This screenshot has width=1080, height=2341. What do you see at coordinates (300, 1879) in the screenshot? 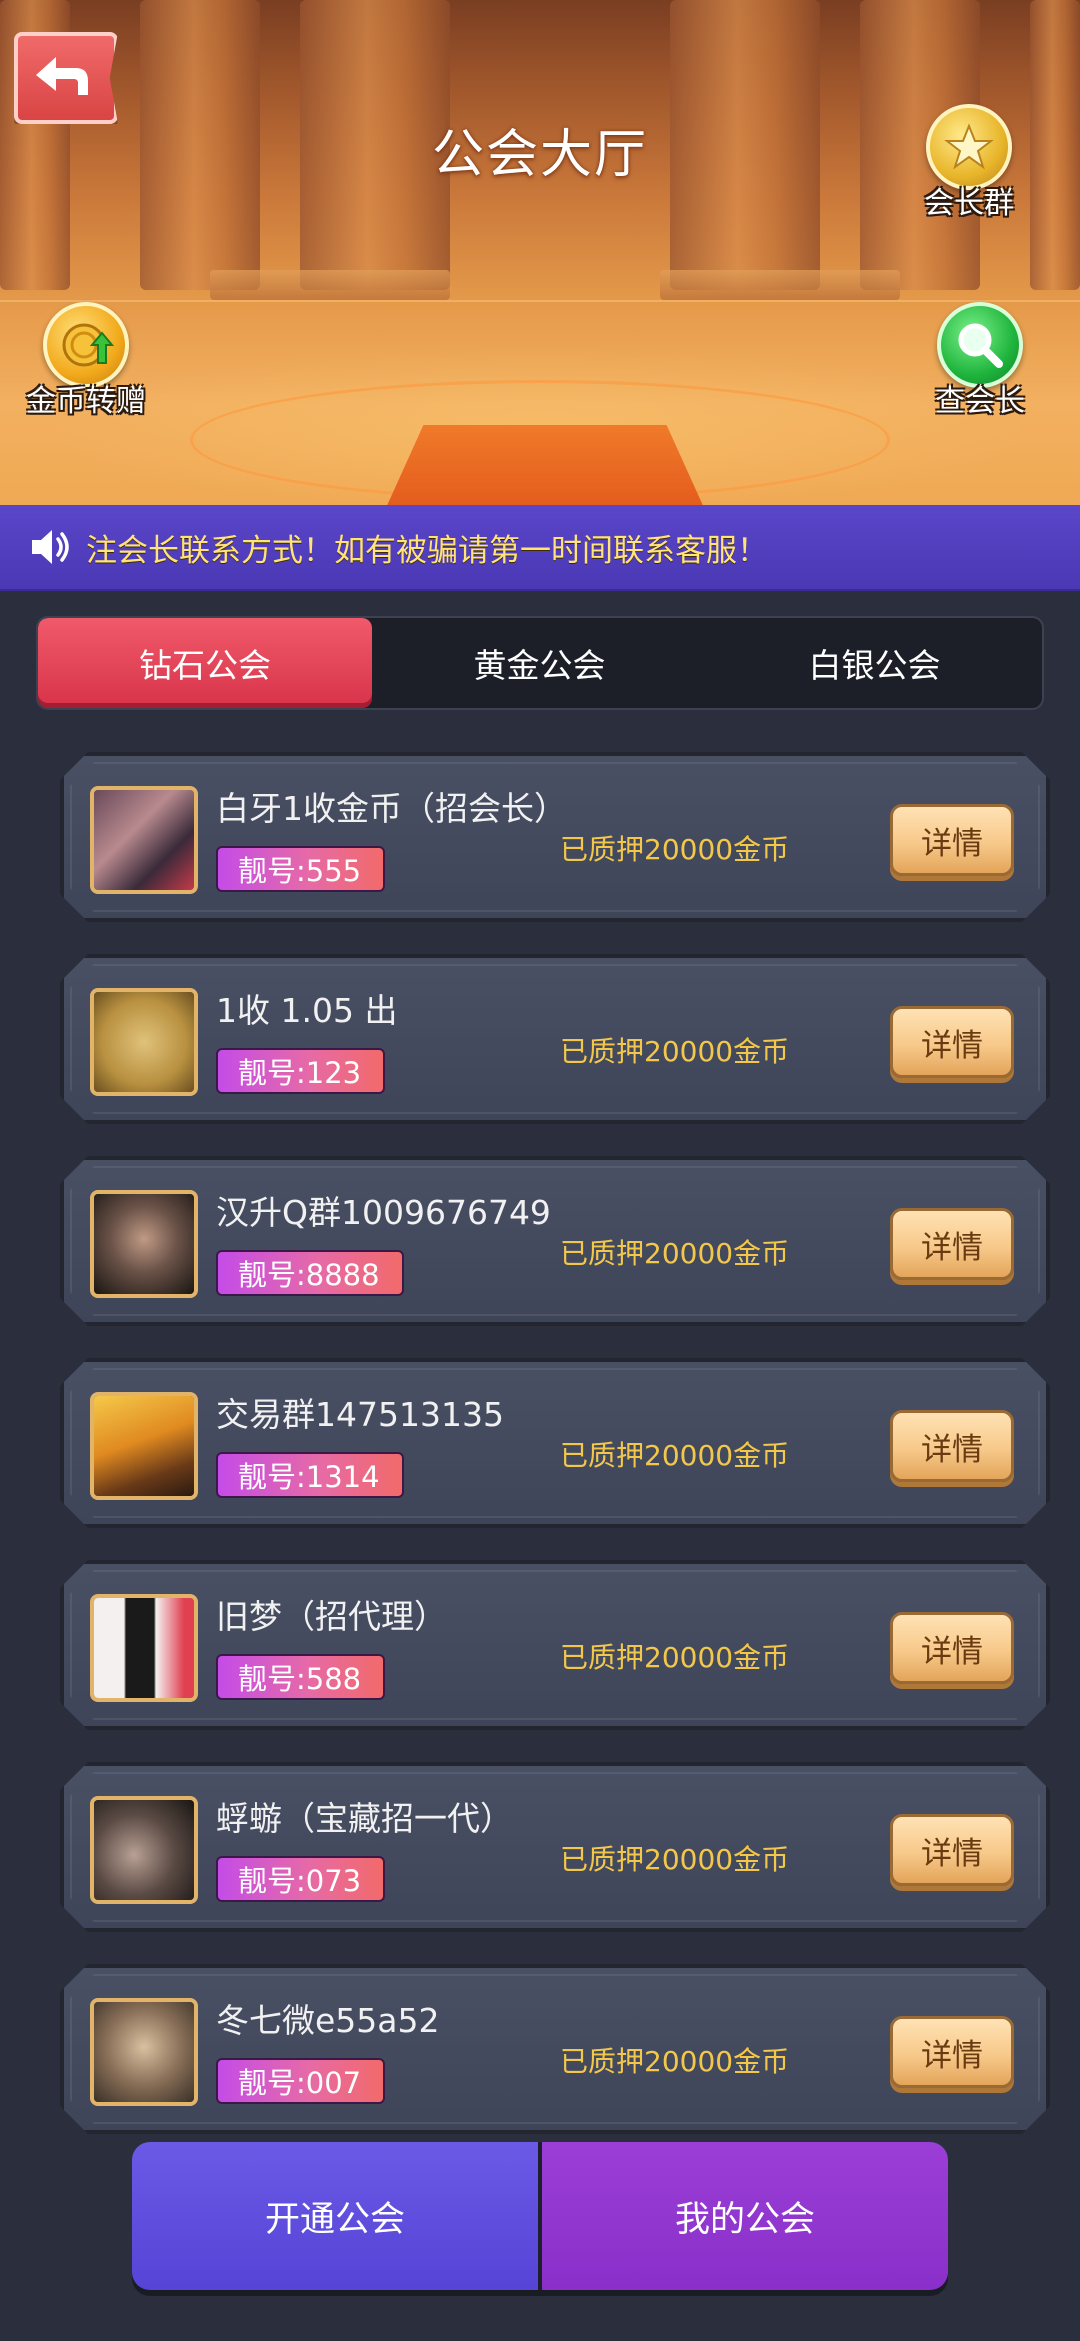
I see `guild-number-badge: 靓号:073` at bounding box center [300, 1879].